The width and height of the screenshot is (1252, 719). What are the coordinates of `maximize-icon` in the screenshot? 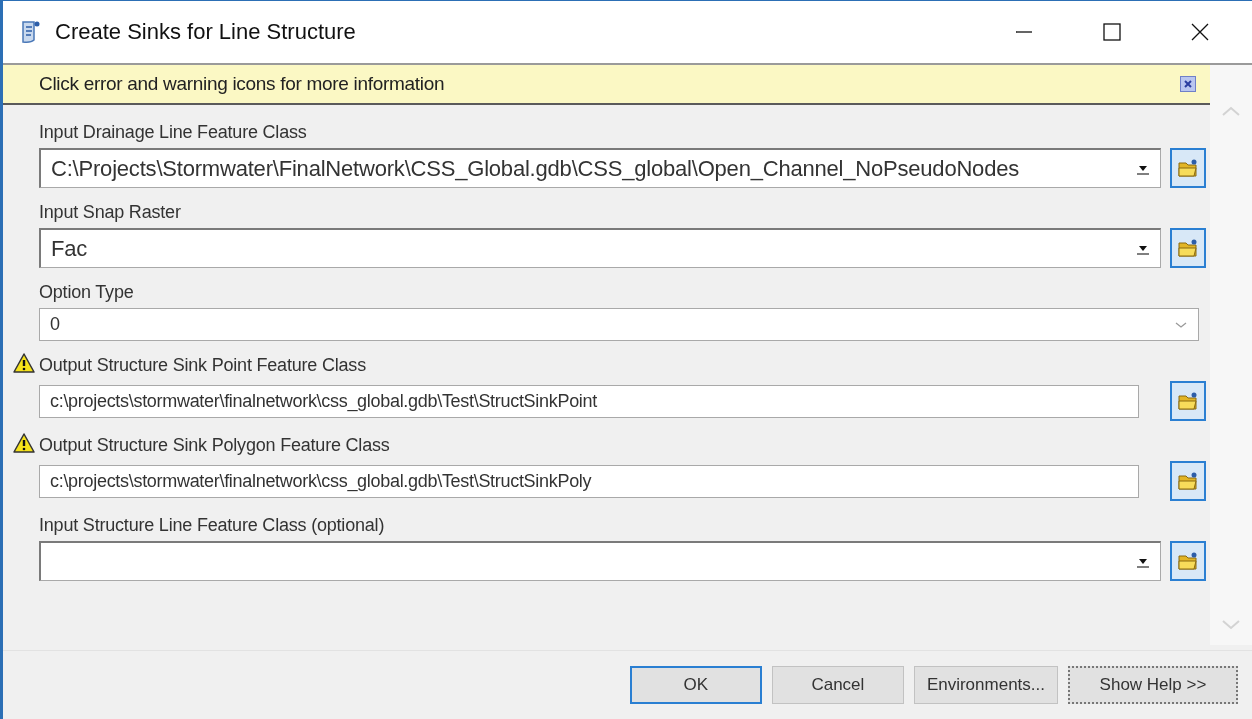 It's located at (1112, 32).